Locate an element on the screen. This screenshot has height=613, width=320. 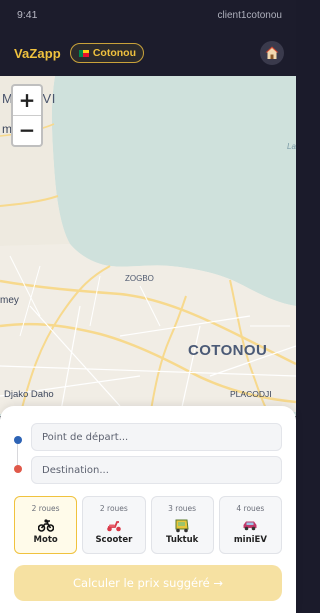
map-label-placodji: PLACODJI is located at coordinates (251, 394).